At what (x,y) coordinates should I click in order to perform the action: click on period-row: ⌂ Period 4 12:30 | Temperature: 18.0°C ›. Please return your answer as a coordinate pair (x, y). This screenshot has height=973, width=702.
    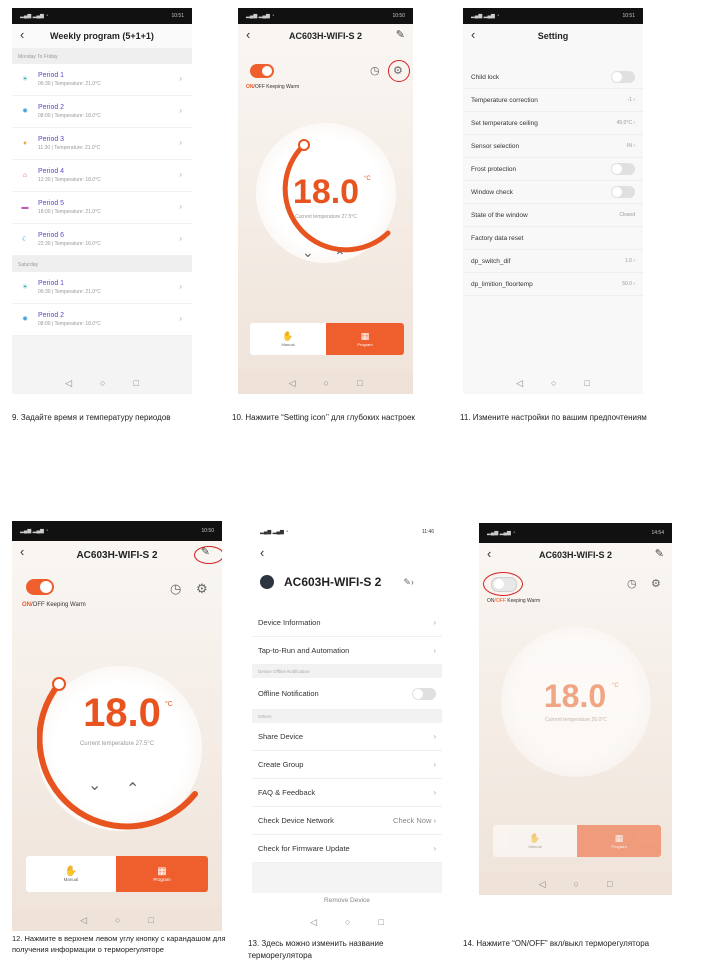
    Looking at the image, I should click on (102, 176).